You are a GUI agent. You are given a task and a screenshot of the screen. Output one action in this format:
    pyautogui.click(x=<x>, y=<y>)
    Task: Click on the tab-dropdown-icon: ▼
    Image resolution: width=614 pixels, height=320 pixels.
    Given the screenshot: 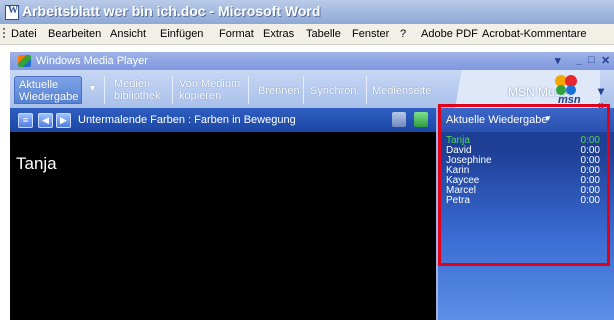 What is the action you would take?
    pyautogui.click(x=92, y=88)
    